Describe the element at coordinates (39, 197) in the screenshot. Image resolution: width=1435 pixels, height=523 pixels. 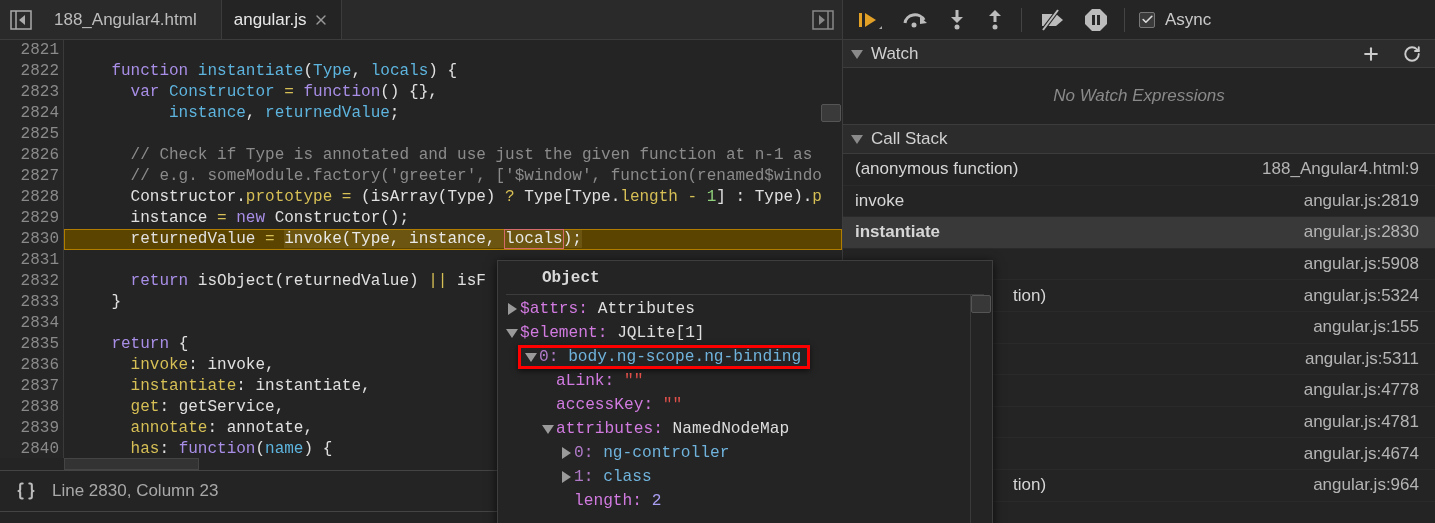
I see `line-number: 2828` at that location.